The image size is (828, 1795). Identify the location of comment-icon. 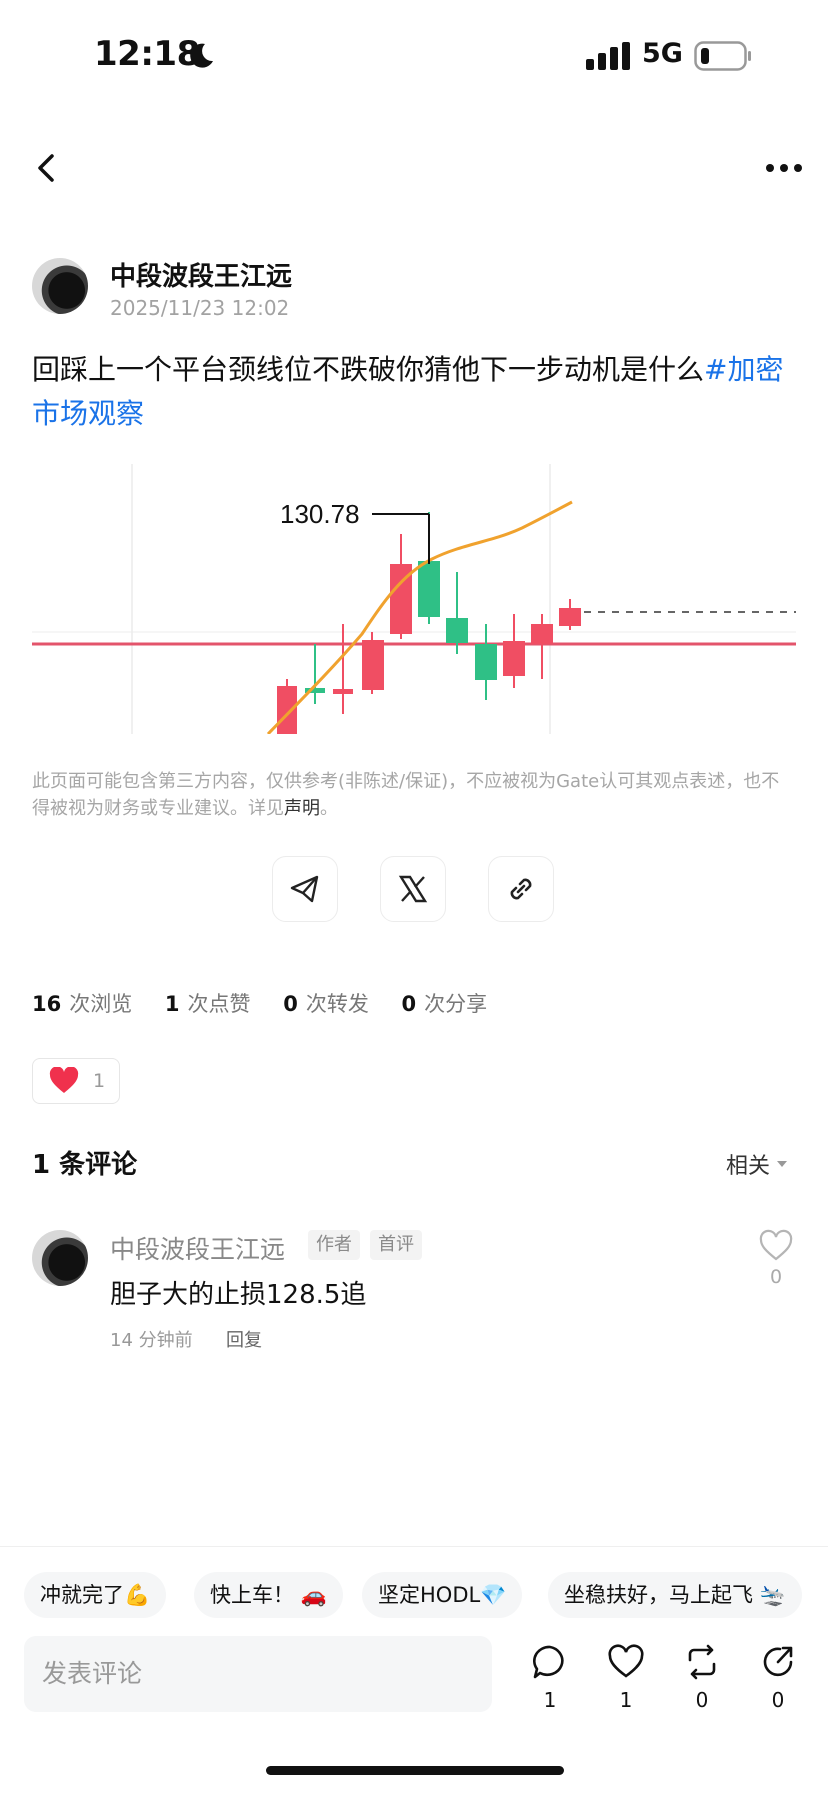
(550, 1662).